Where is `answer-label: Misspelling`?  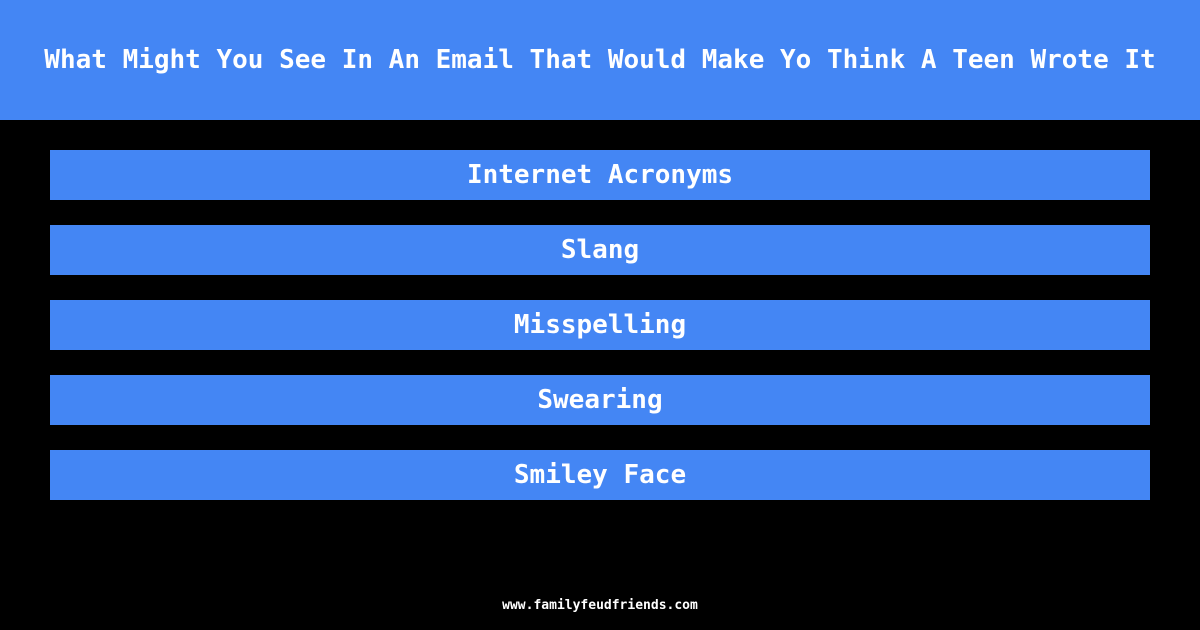 answer-label: Misspelling is located at coordinates (600, 325).